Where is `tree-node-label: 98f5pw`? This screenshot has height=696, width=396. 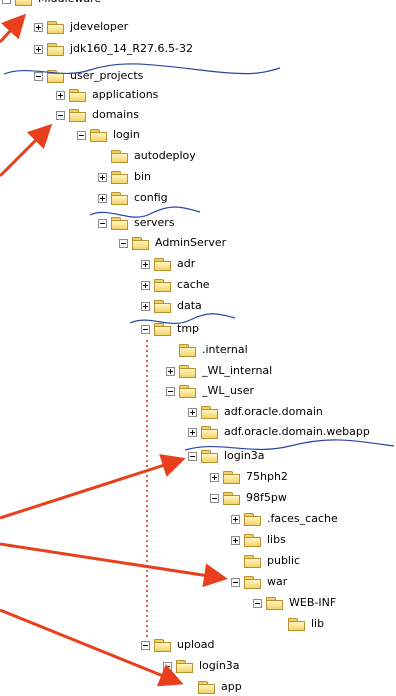 tree-node-label: 98f5pw is located at coordinates (266, 497).